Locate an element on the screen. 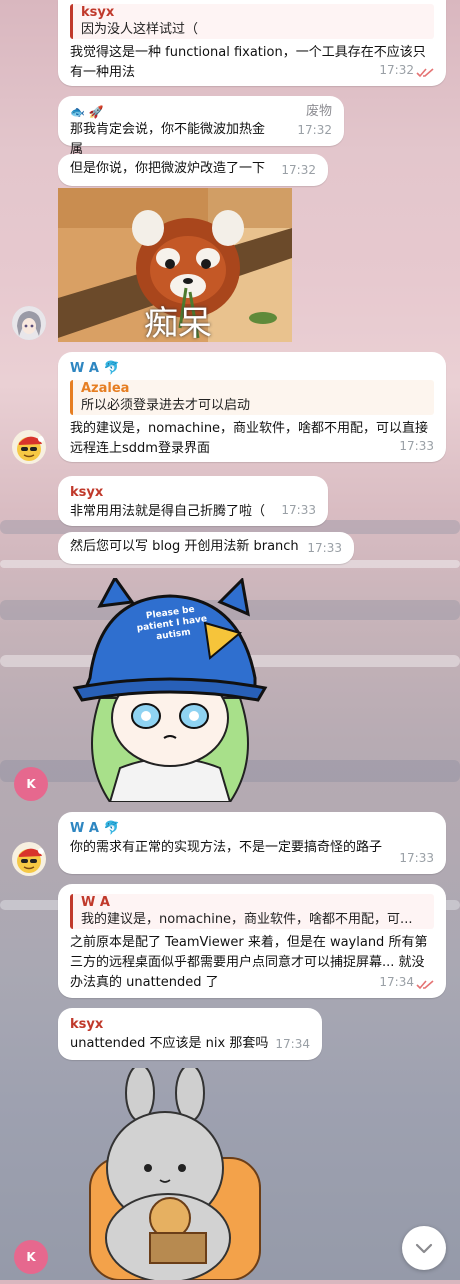  message-text: unattended 不应该是 nix 那套吗 is located at coordinates (169, 1043).